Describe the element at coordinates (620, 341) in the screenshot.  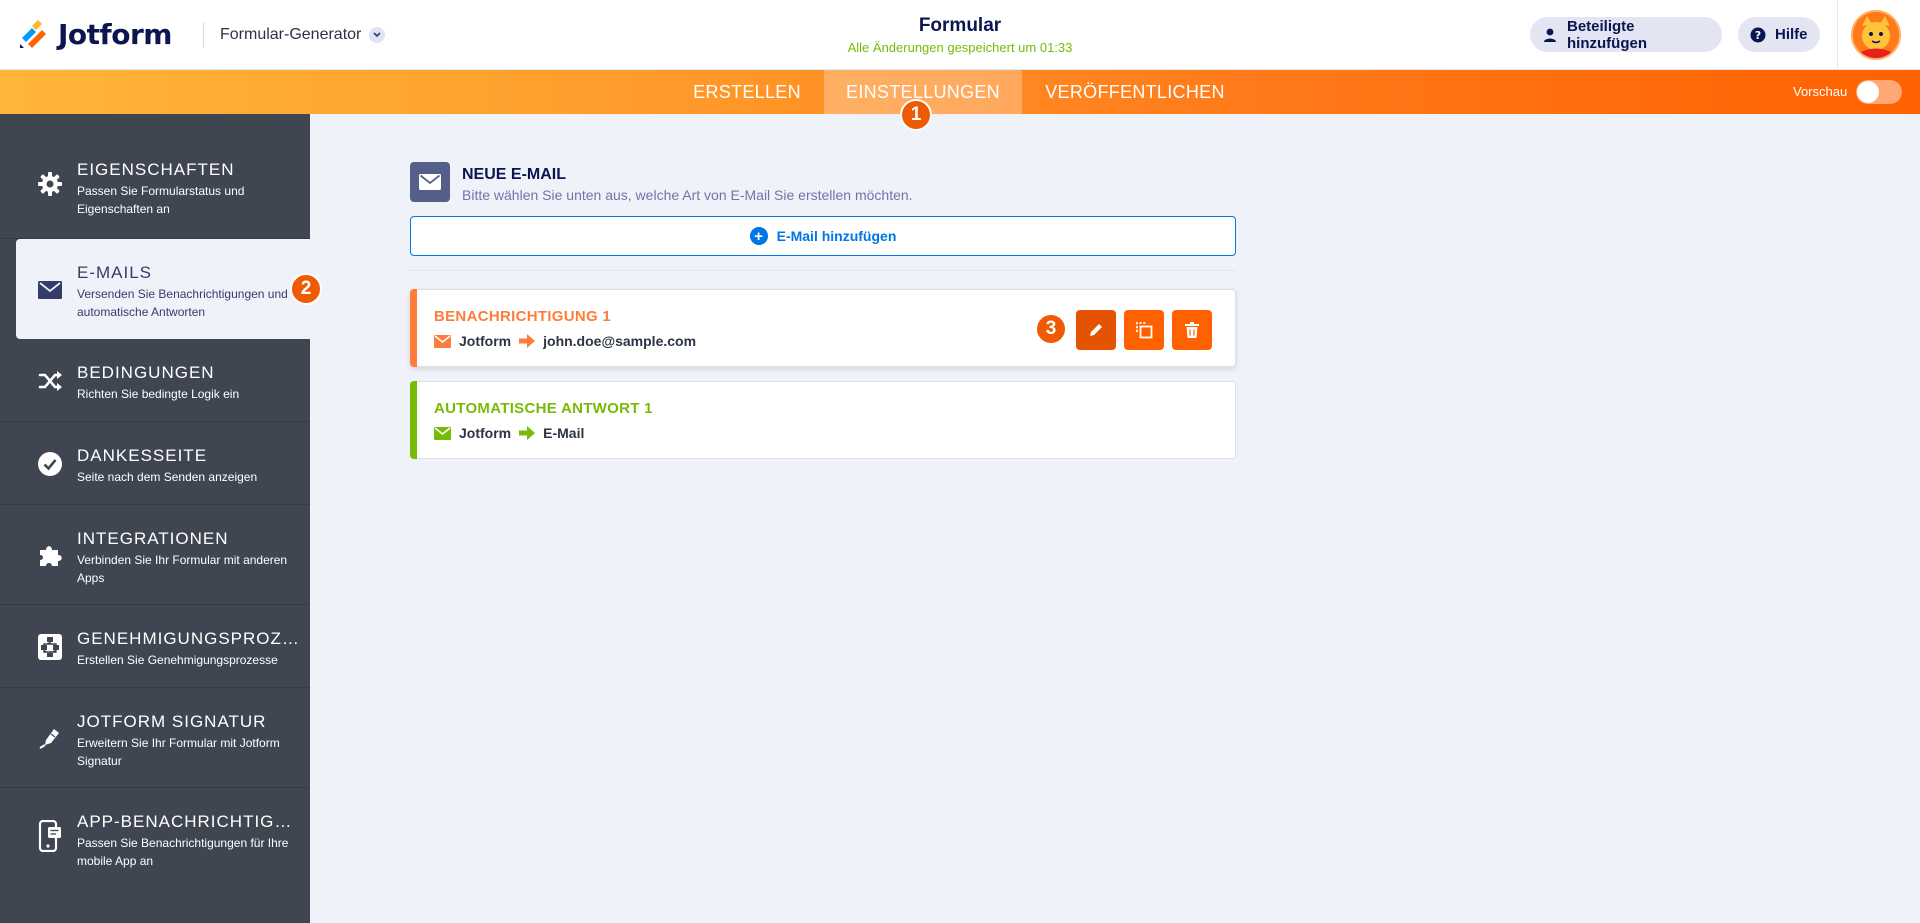
I see `email-to: john.doe@sample.com` at that location.